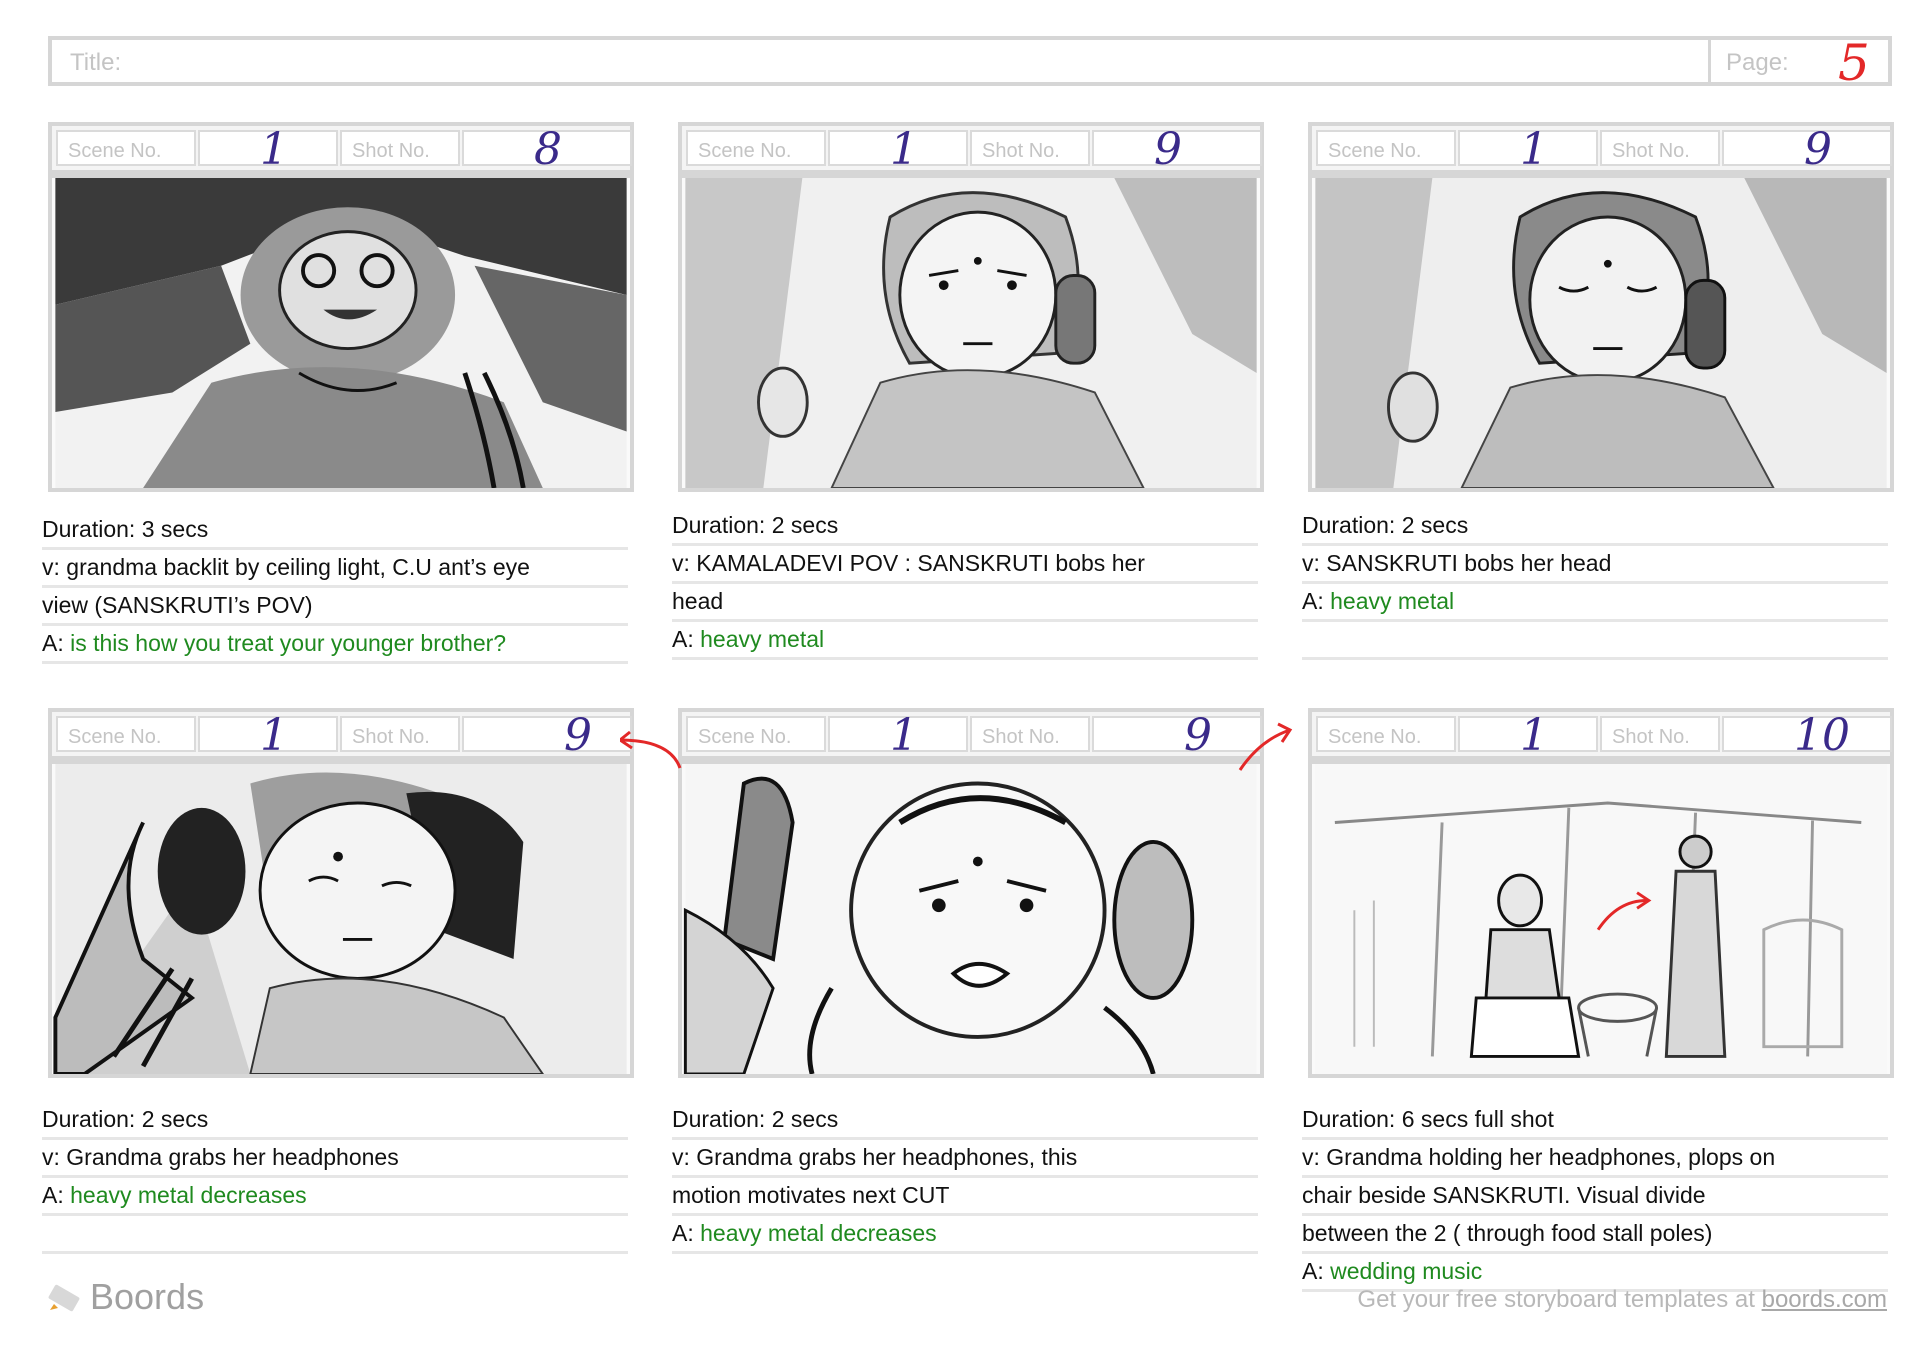 This screenshot has height=1356, width=1920. I want to click on shot-number: 8, so click(548, 149).